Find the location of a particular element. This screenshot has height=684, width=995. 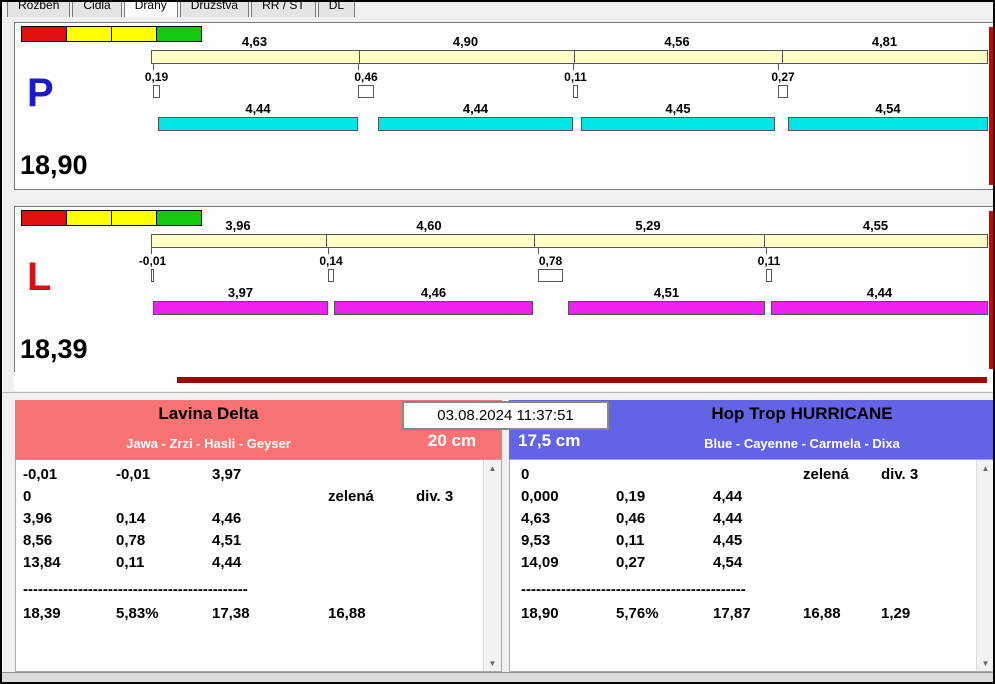

result-cell: 0,14 is located at coordinates (131, 518).